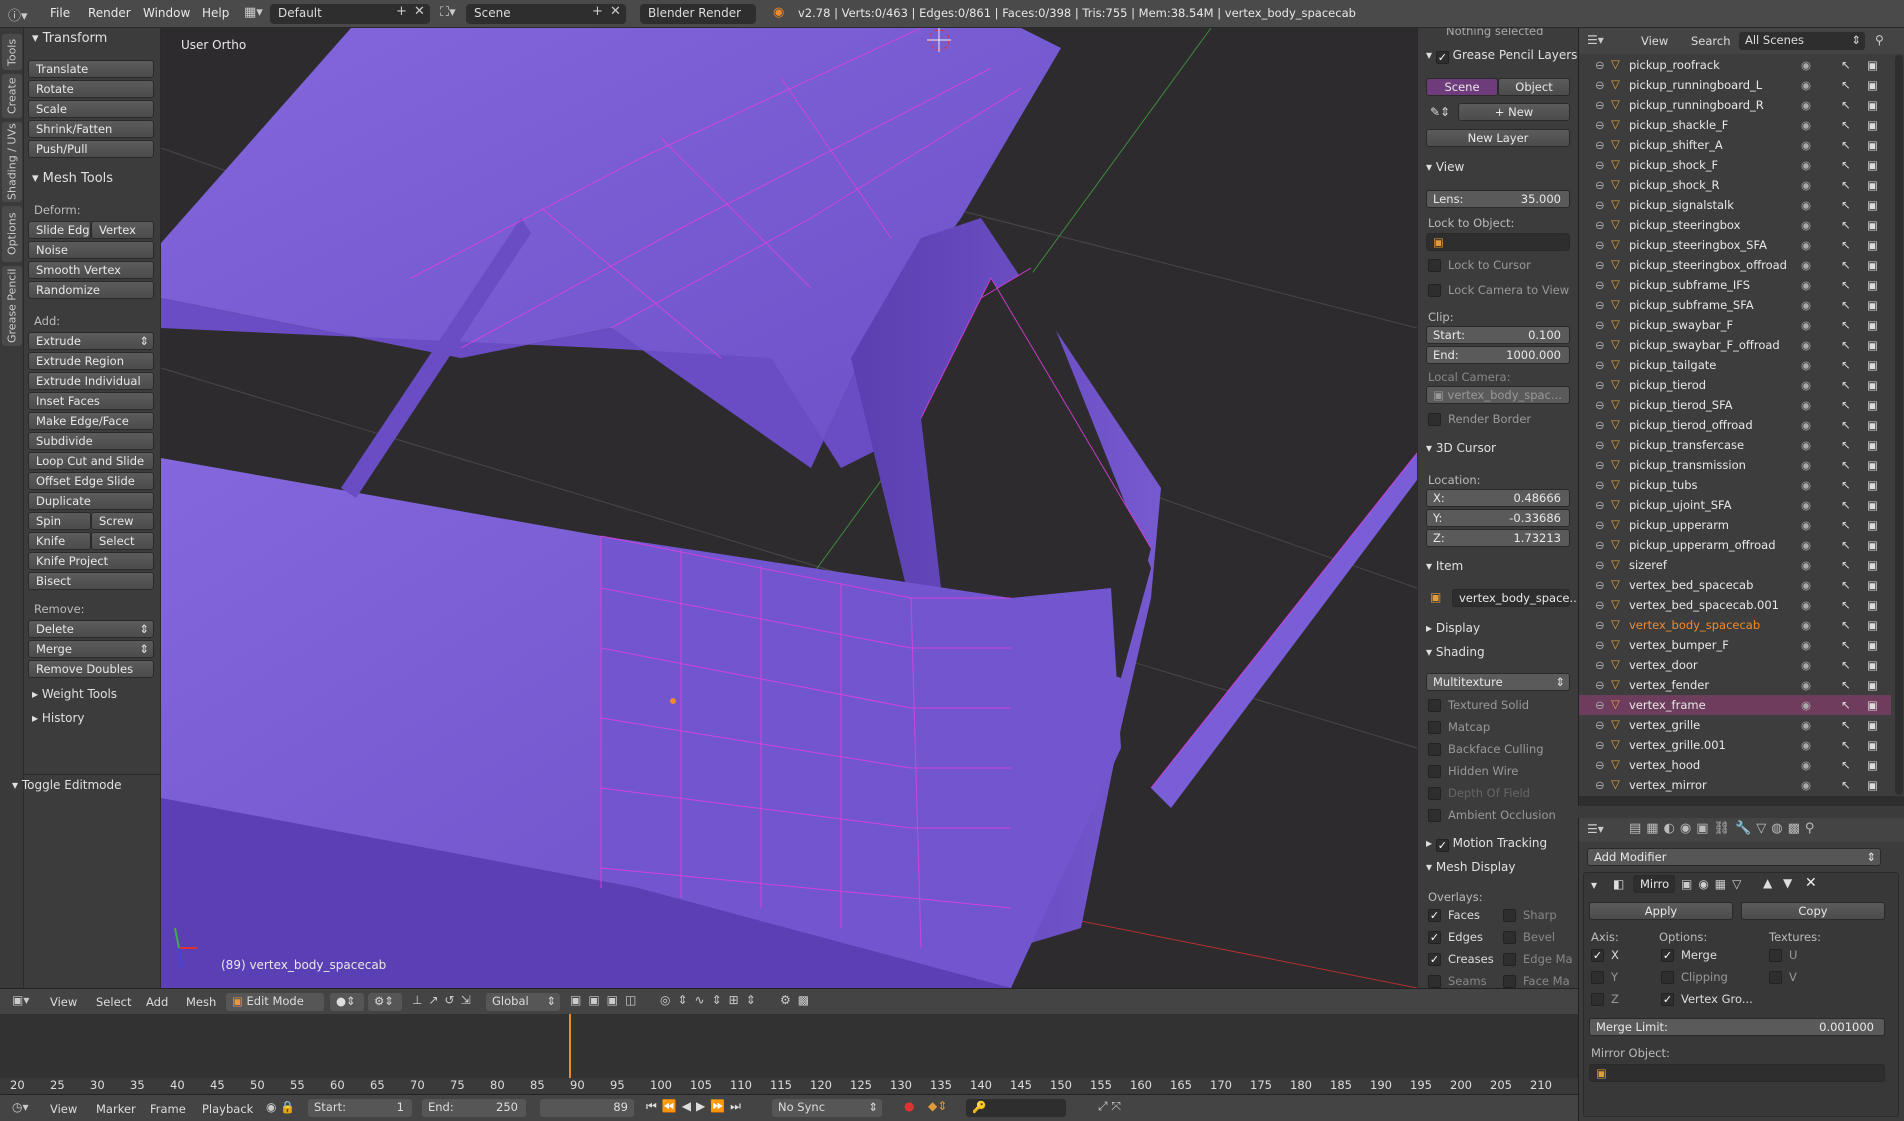 The width and height of the screenshot is (1904, 1121). I want to click on axis-y-checkbox, so click(1597, 977).